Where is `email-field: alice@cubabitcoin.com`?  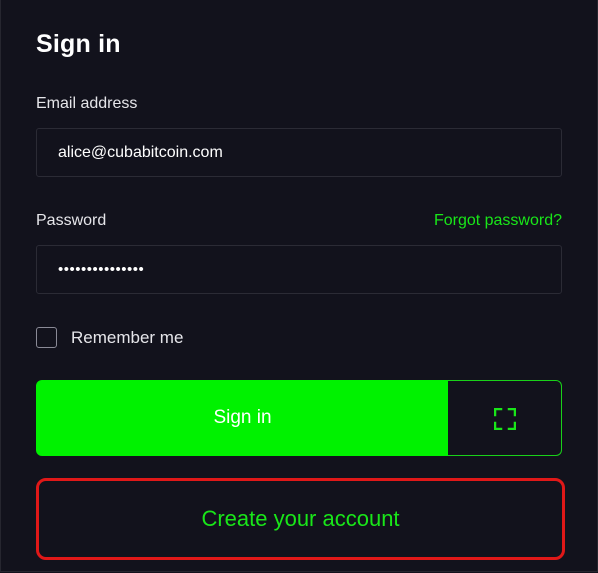 email-field: alice@cubabitcoin.com is located at coordinates (299, 152).